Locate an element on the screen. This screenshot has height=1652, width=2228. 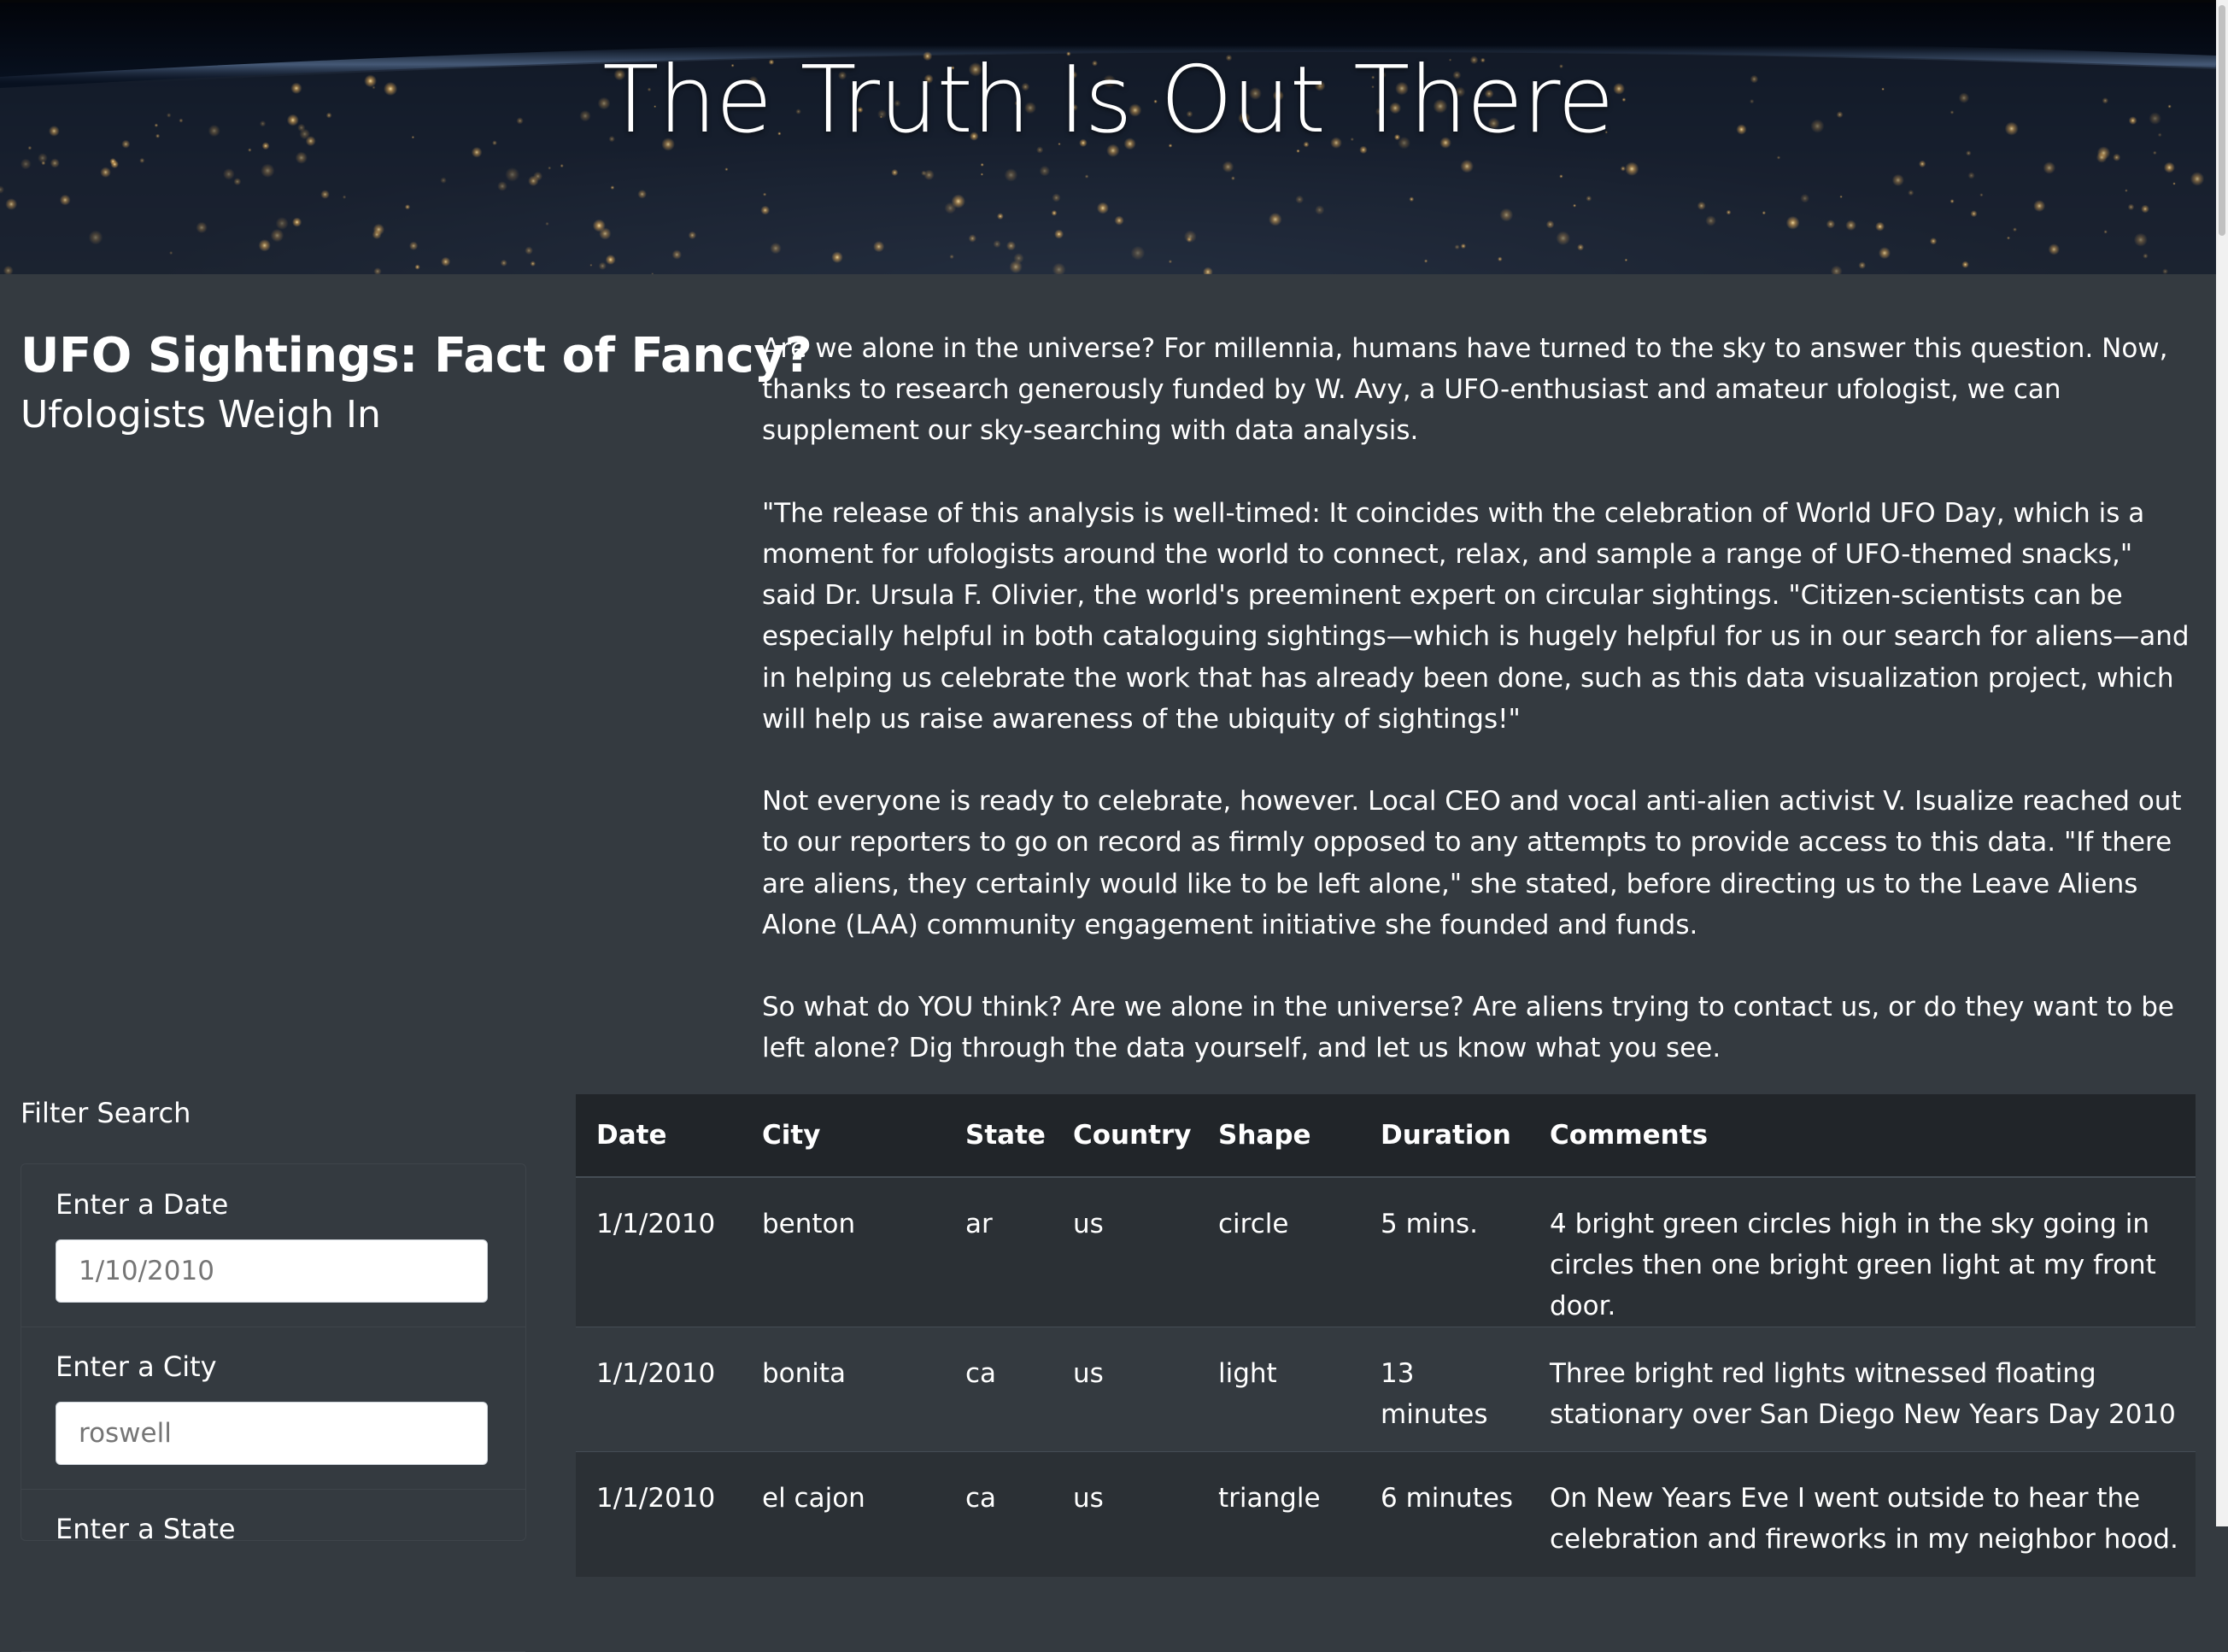
cell-city: benton is located at coordinates (843, 1251).